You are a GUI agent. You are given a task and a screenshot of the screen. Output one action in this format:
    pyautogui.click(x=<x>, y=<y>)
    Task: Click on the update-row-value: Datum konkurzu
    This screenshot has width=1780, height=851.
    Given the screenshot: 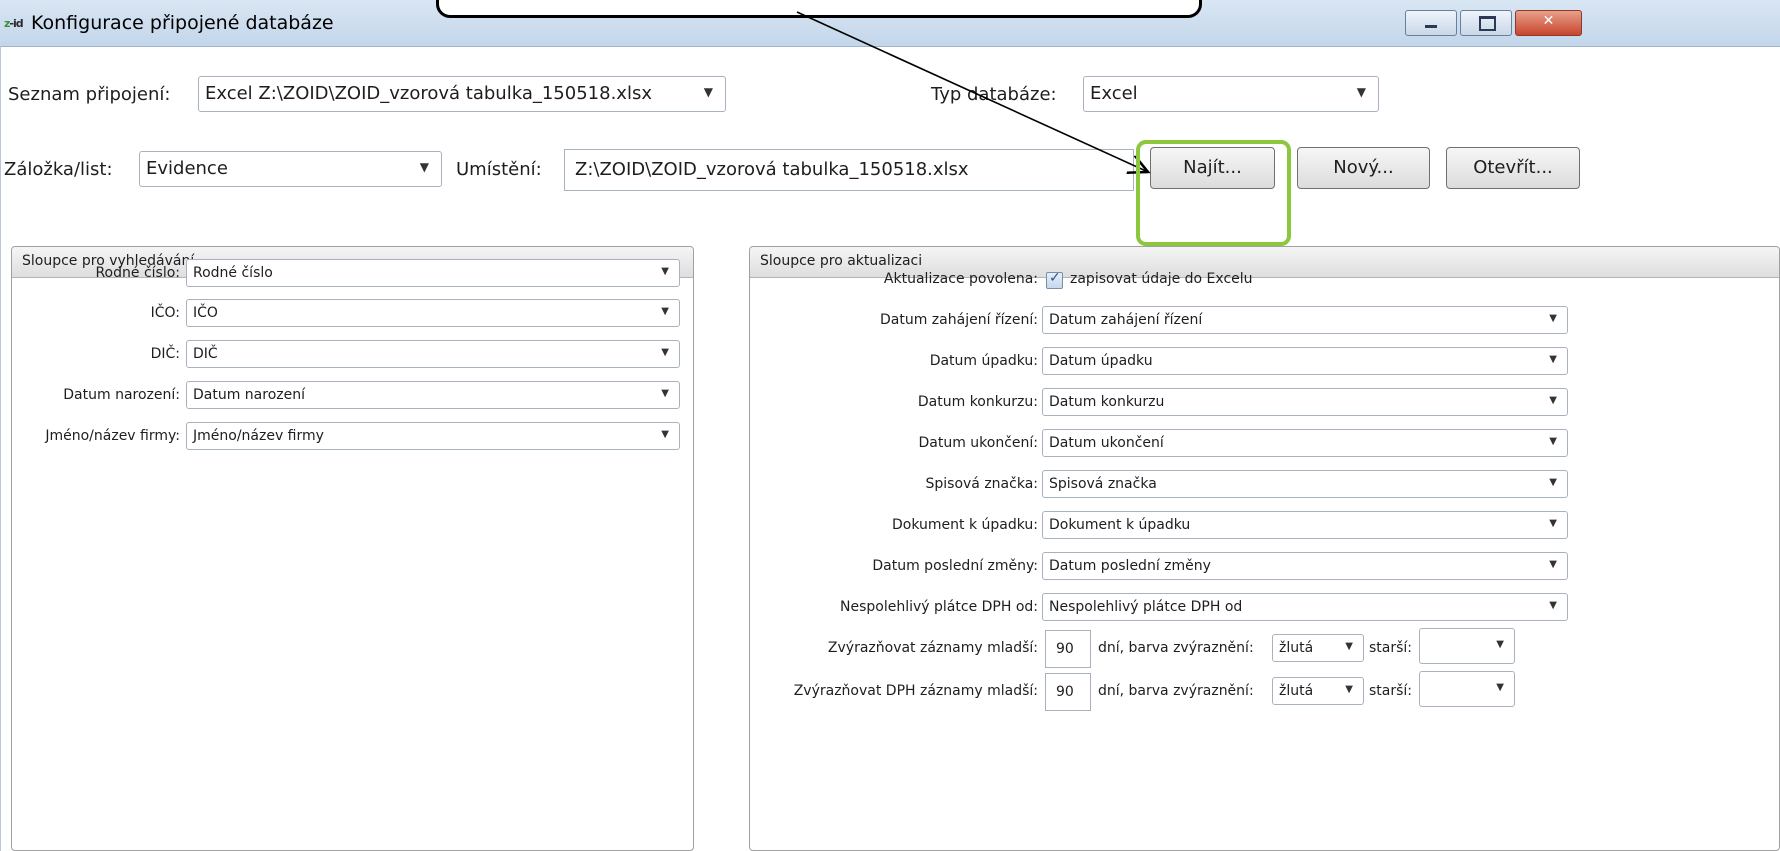 What is the action you would take?
    pyautogui.click(x=1107, y=402)
    